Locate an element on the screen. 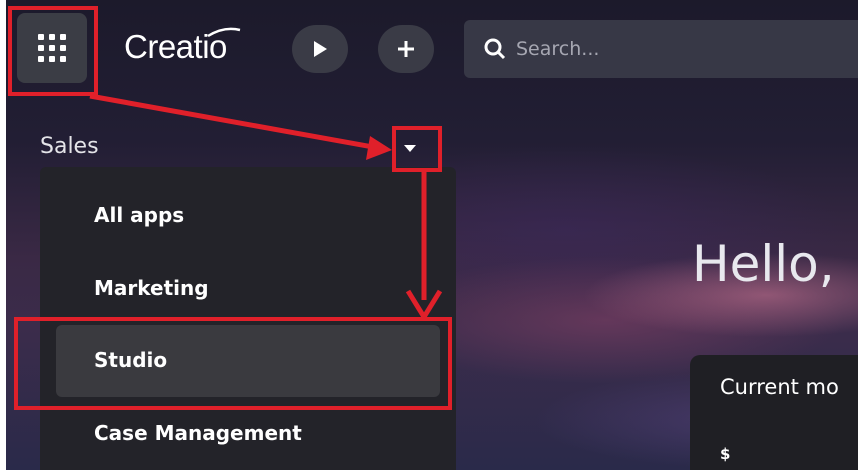  menu-item-marketing: Marketing is located at coordinates (151, 288).